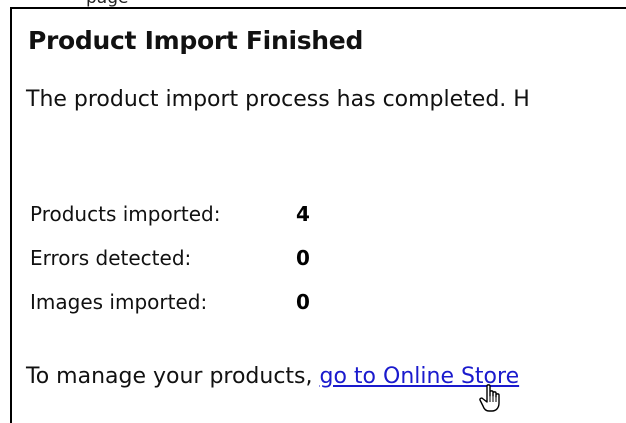 The image size is (626, 423). I want to click on stat-label: Images imported:, so click(119, 302).